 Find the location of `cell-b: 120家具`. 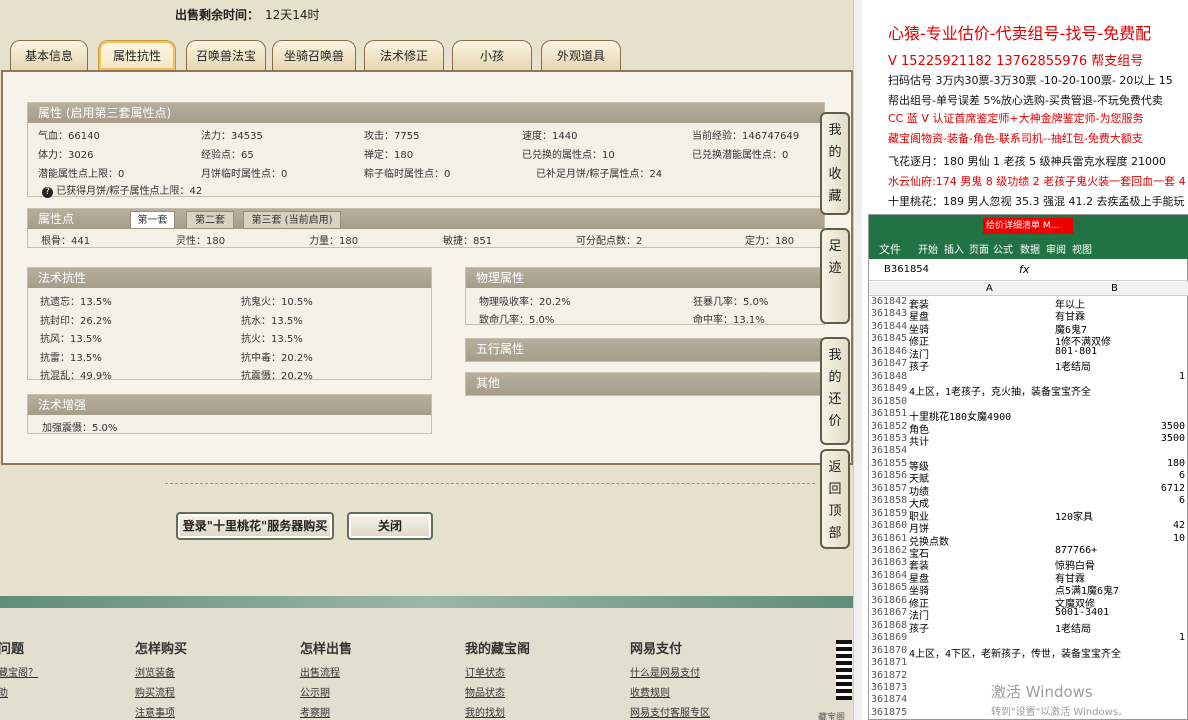

cell-b: 120家具 is located at coordinates (1074, 515).